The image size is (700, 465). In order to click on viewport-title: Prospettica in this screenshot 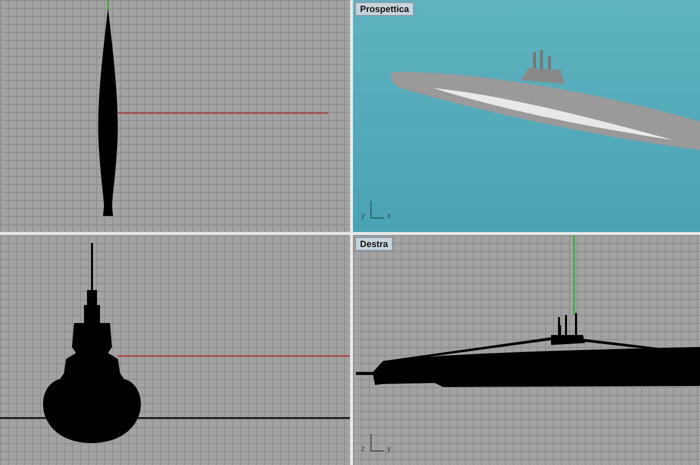, I will do `click(384, 9)`.